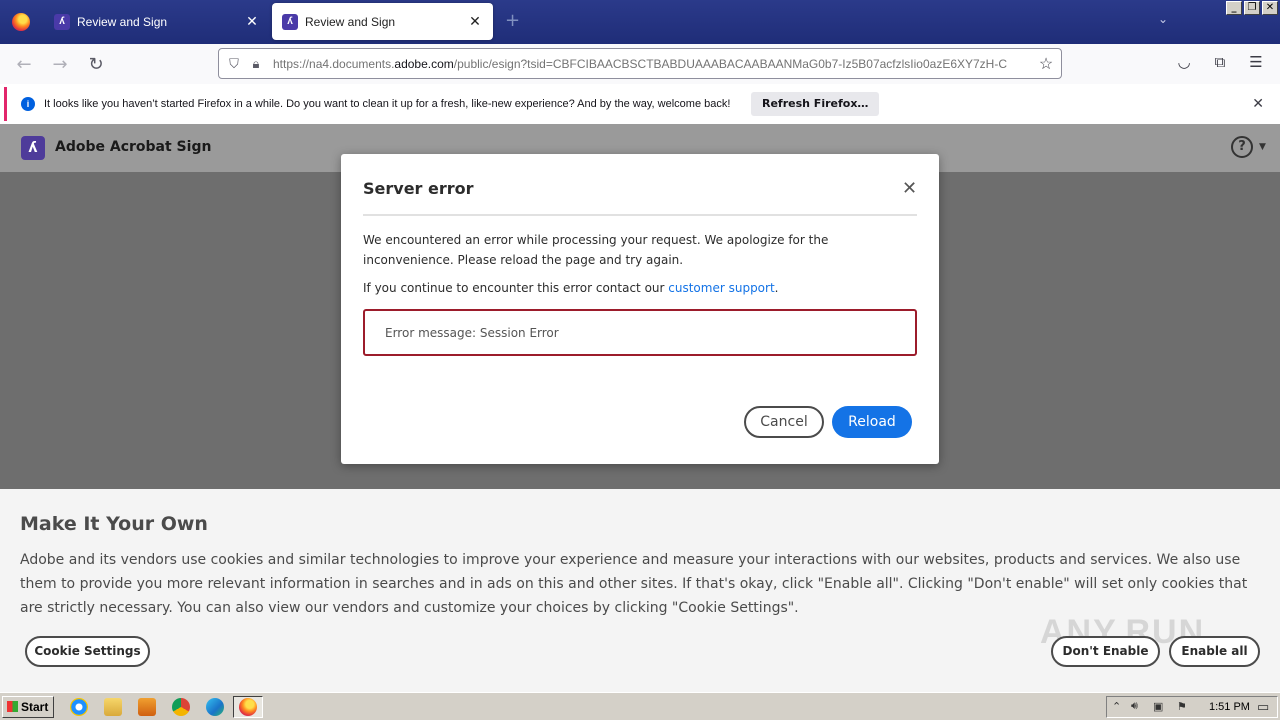 Image resolution: width=1280 pixels, height=720 pixels. What do you see at coordinates (424, 63) in the screenshot?
I see `url-host: adobe.com` at bounding box center [424, 63].